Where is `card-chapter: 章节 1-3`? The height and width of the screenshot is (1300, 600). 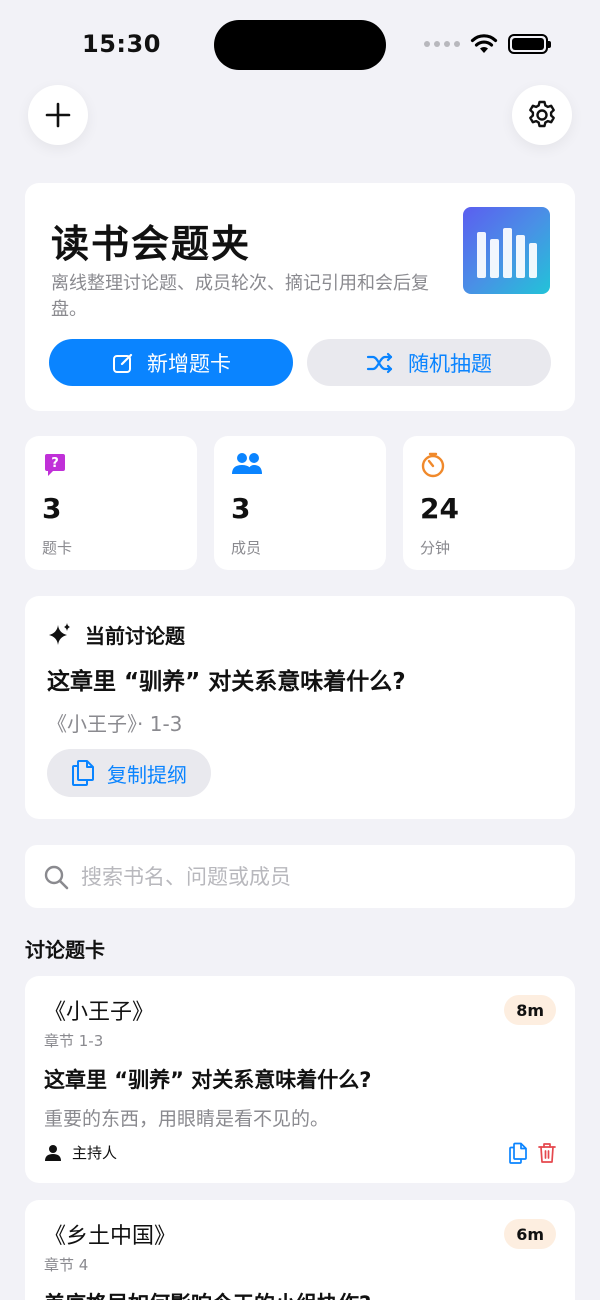
card-chapter: 章节 1-3 is located at coordinates (74, 1041).